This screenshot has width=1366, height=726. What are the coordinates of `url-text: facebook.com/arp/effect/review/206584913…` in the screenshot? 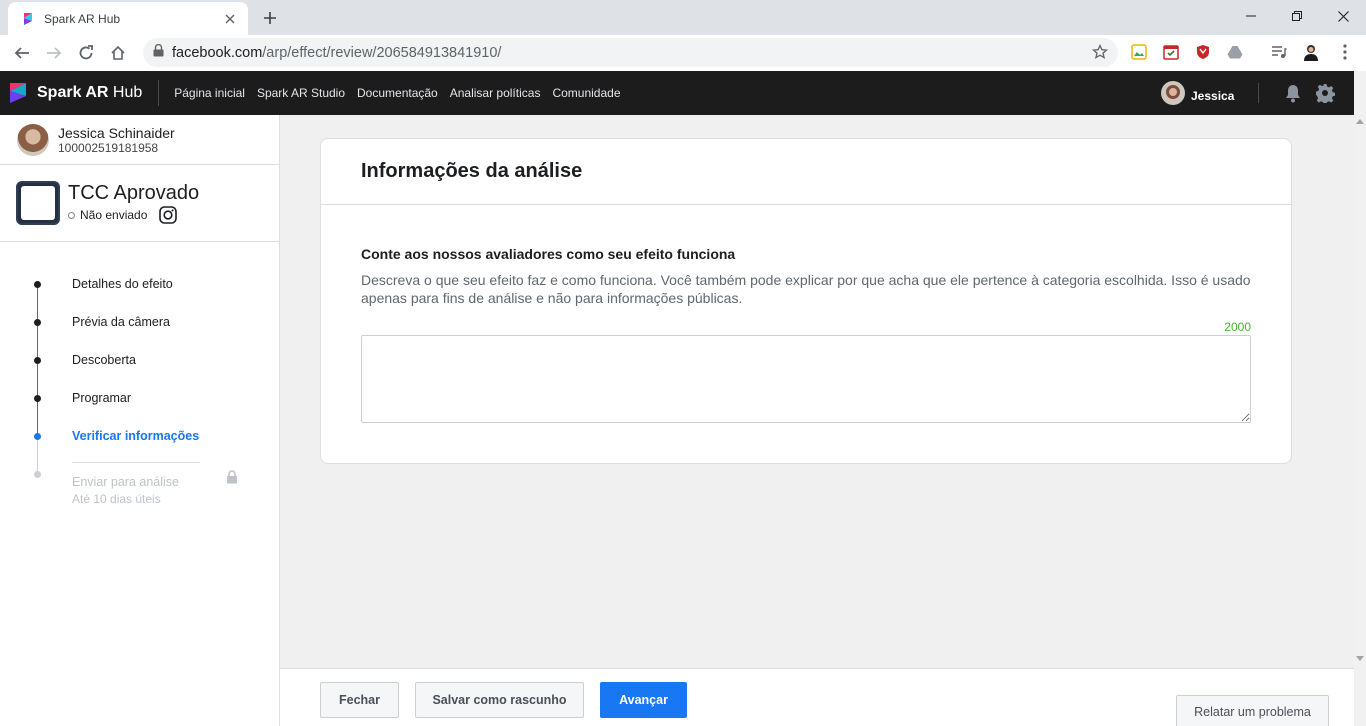 It's located at (336, 53).